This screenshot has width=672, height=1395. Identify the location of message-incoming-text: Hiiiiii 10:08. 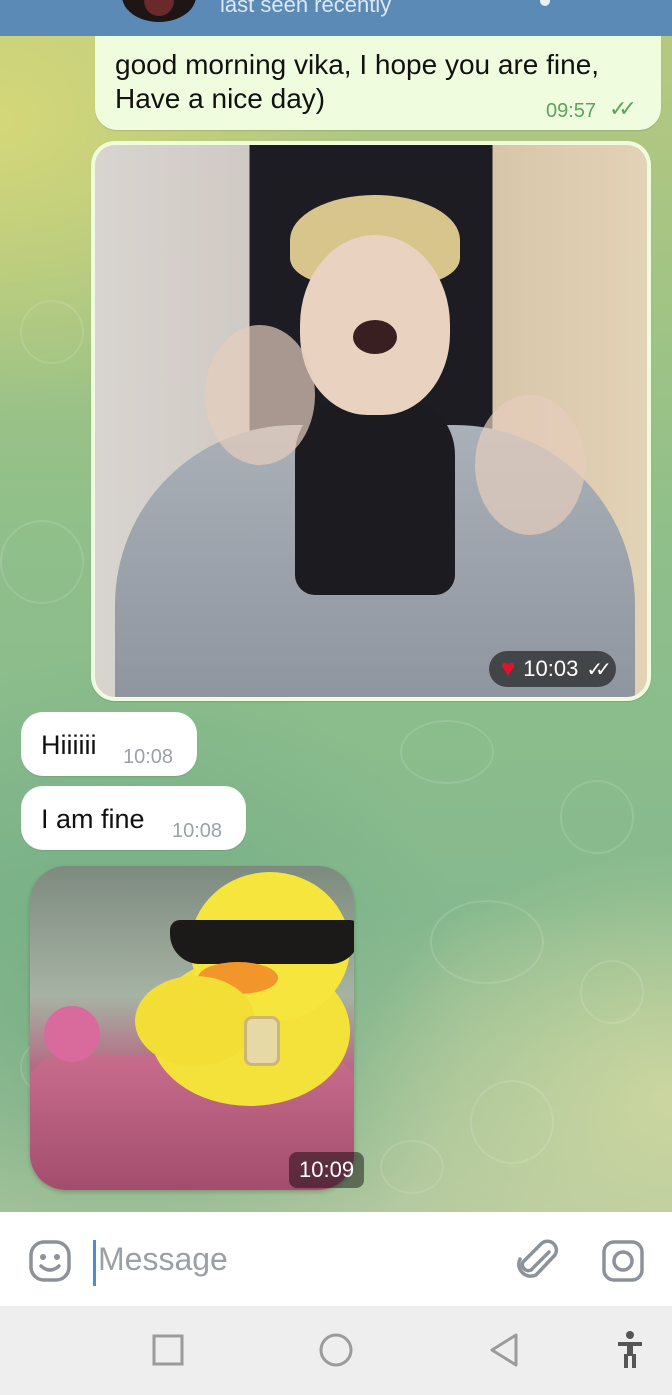
(109, 744).